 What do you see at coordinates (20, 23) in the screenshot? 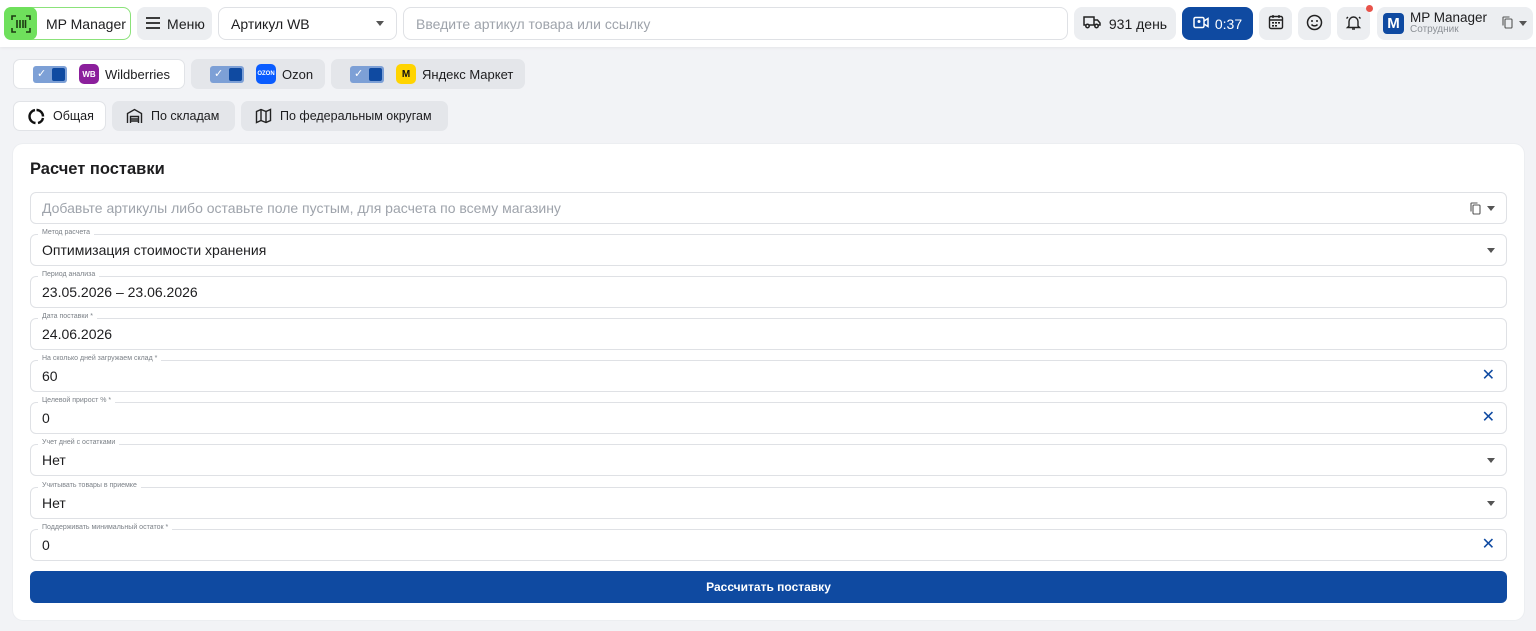
I see `barcode-logo-icon` at bounding box center [20, 23].